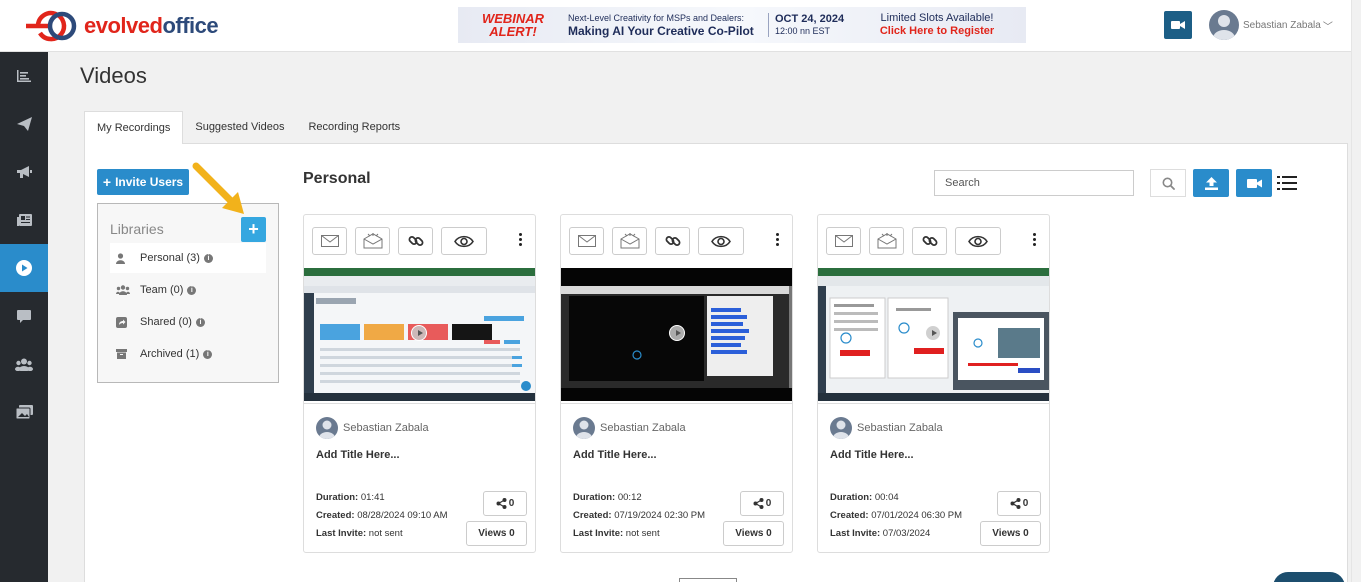 The height and width of the screenshot is (582, 1361). I want to click on library-item-team: Team (0) i, so click(188, 290).